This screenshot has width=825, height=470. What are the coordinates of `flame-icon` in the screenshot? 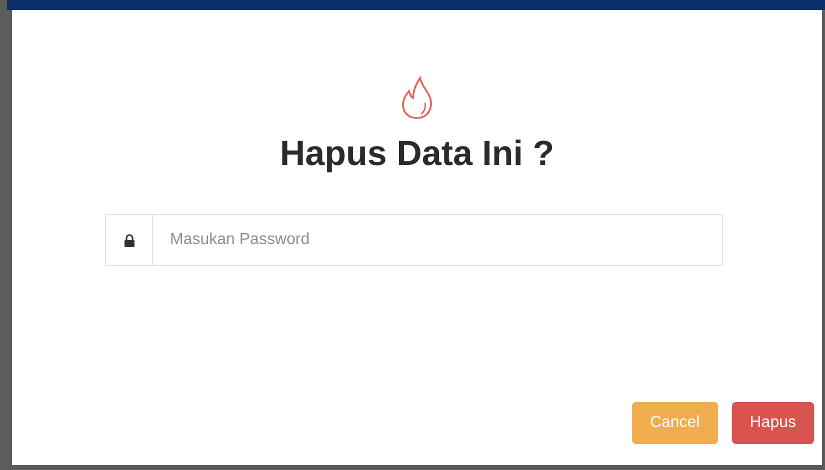 It's located at (417, 98).